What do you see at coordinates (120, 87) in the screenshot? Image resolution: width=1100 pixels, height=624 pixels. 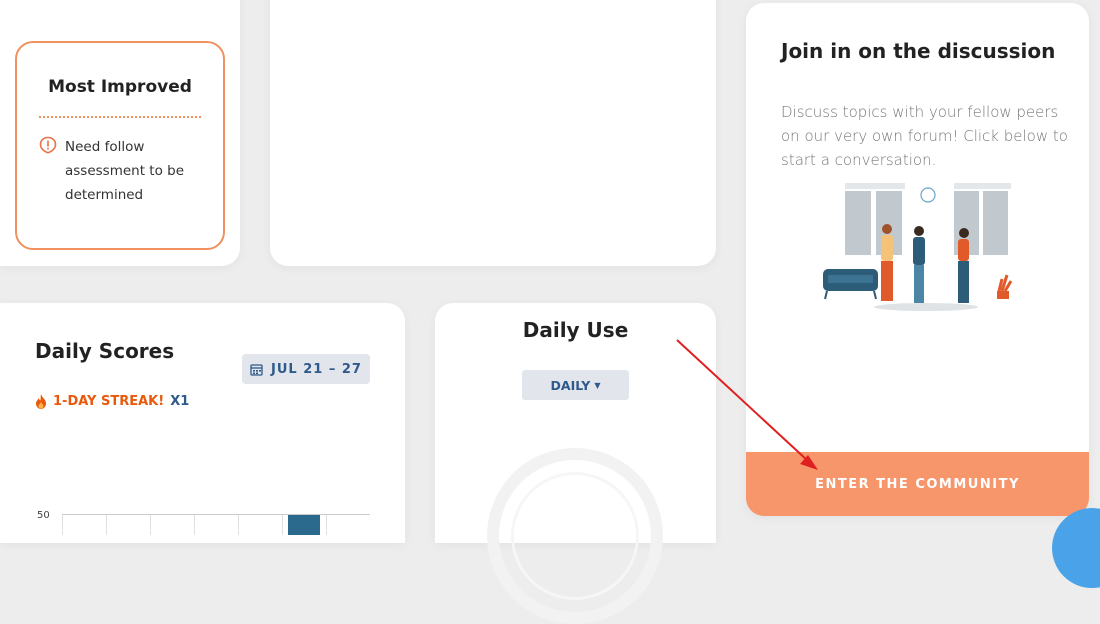 I see `most-improved-title: Most Improved` at bounding box center [120, 87].